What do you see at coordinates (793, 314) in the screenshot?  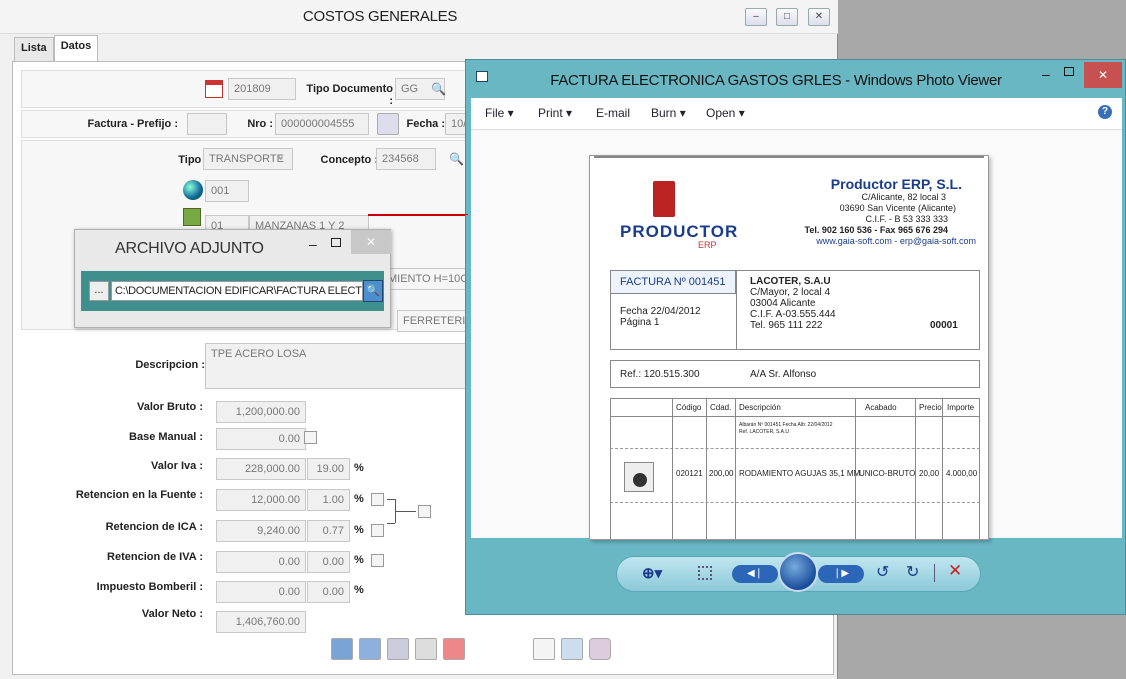 I see `client-cif: C.I.F. A-03.555.444` at bounding box center [793, 314].